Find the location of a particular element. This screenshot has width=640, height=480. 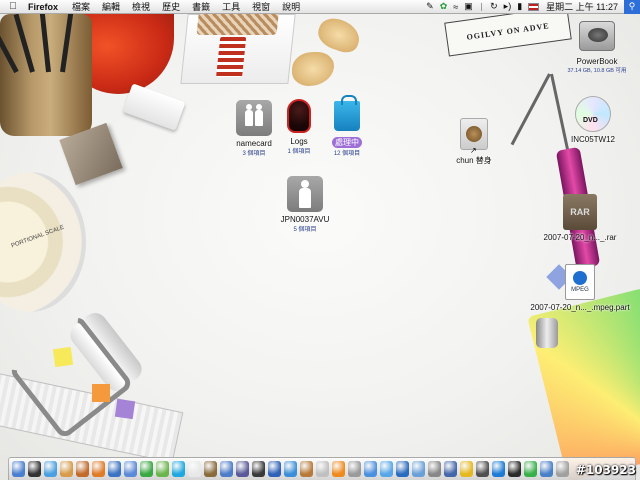

quicktime-logo-shape is located at coordinates (580, 278).